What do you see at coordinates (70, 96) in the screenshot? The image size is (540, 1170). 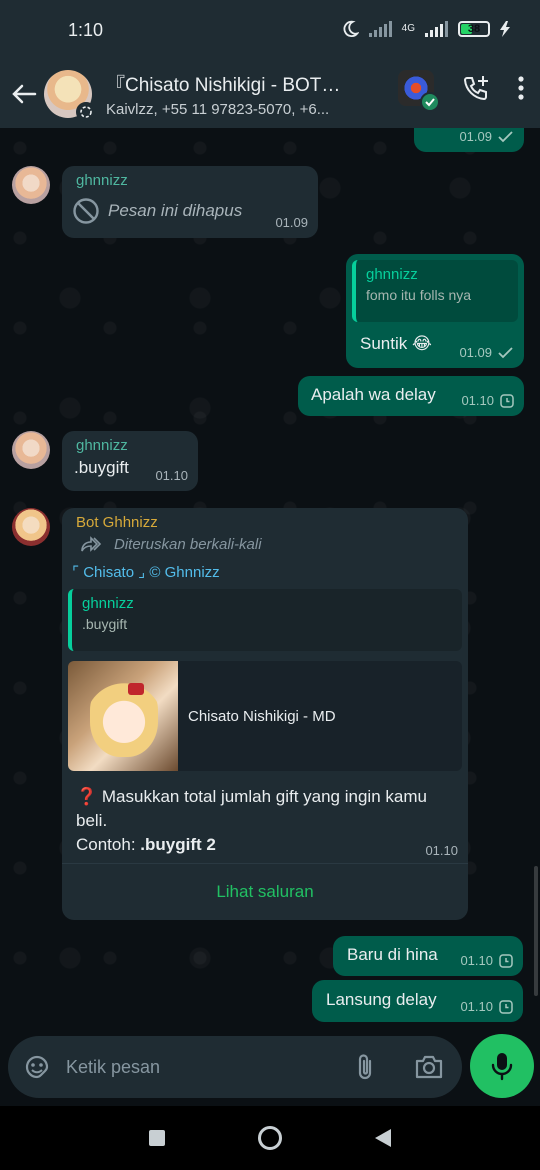 I see `group-avatar` at bounding box center [70, 96].